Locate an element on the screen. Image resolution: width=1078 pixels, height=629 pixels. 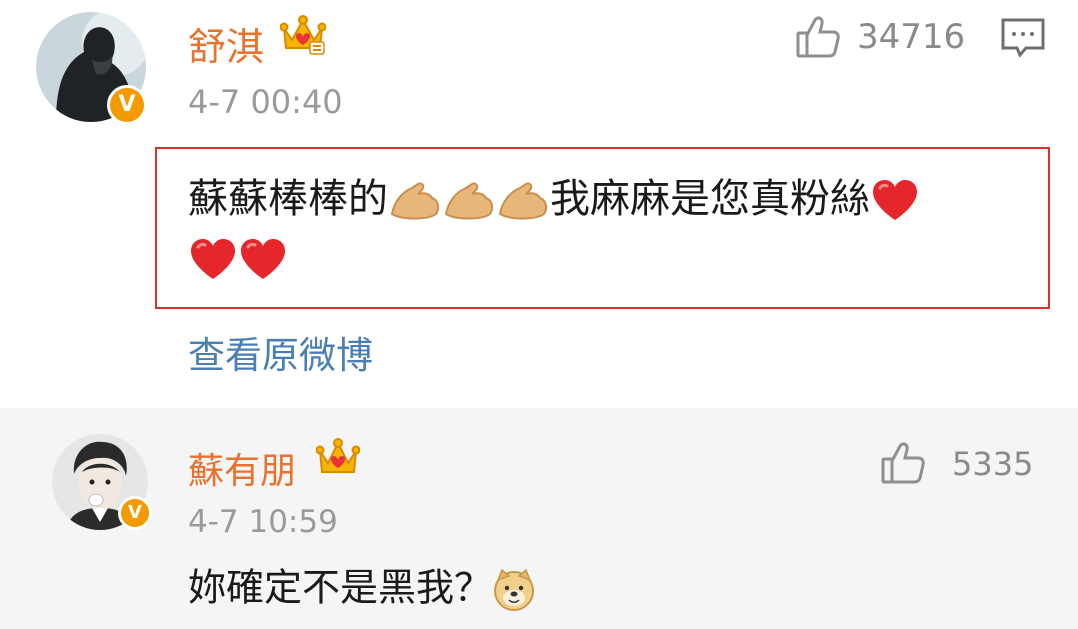
reply-icon is located at coordinates (1023, 40).